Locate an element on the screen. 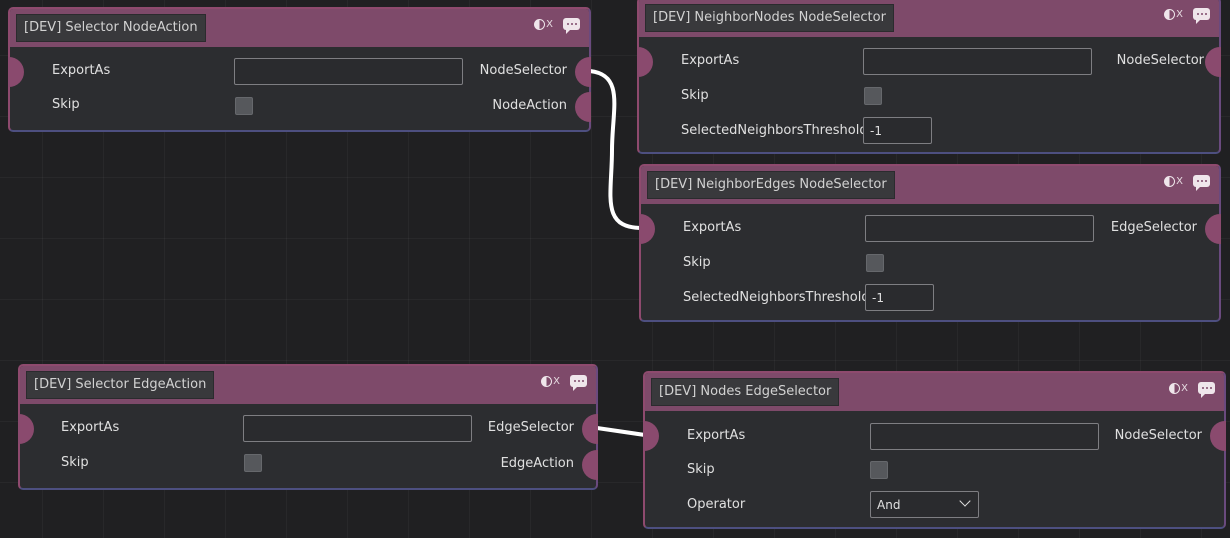 Image resolution: width=1230 pixels, height=538 pixels. output-label-edgeaction: EdgeAction is located at coordinates (537, 463).